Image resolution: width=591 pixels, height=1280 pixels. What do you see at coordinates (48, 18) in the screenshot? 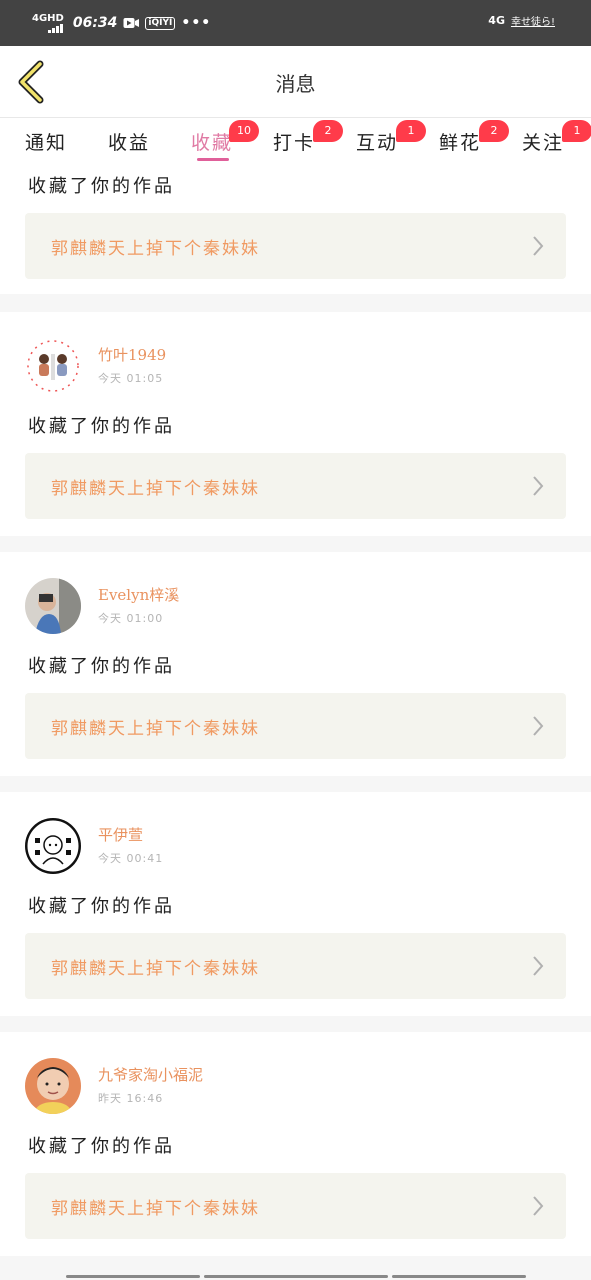
I see `network-indicator: 4GHD` at bounding box center [48, 18].